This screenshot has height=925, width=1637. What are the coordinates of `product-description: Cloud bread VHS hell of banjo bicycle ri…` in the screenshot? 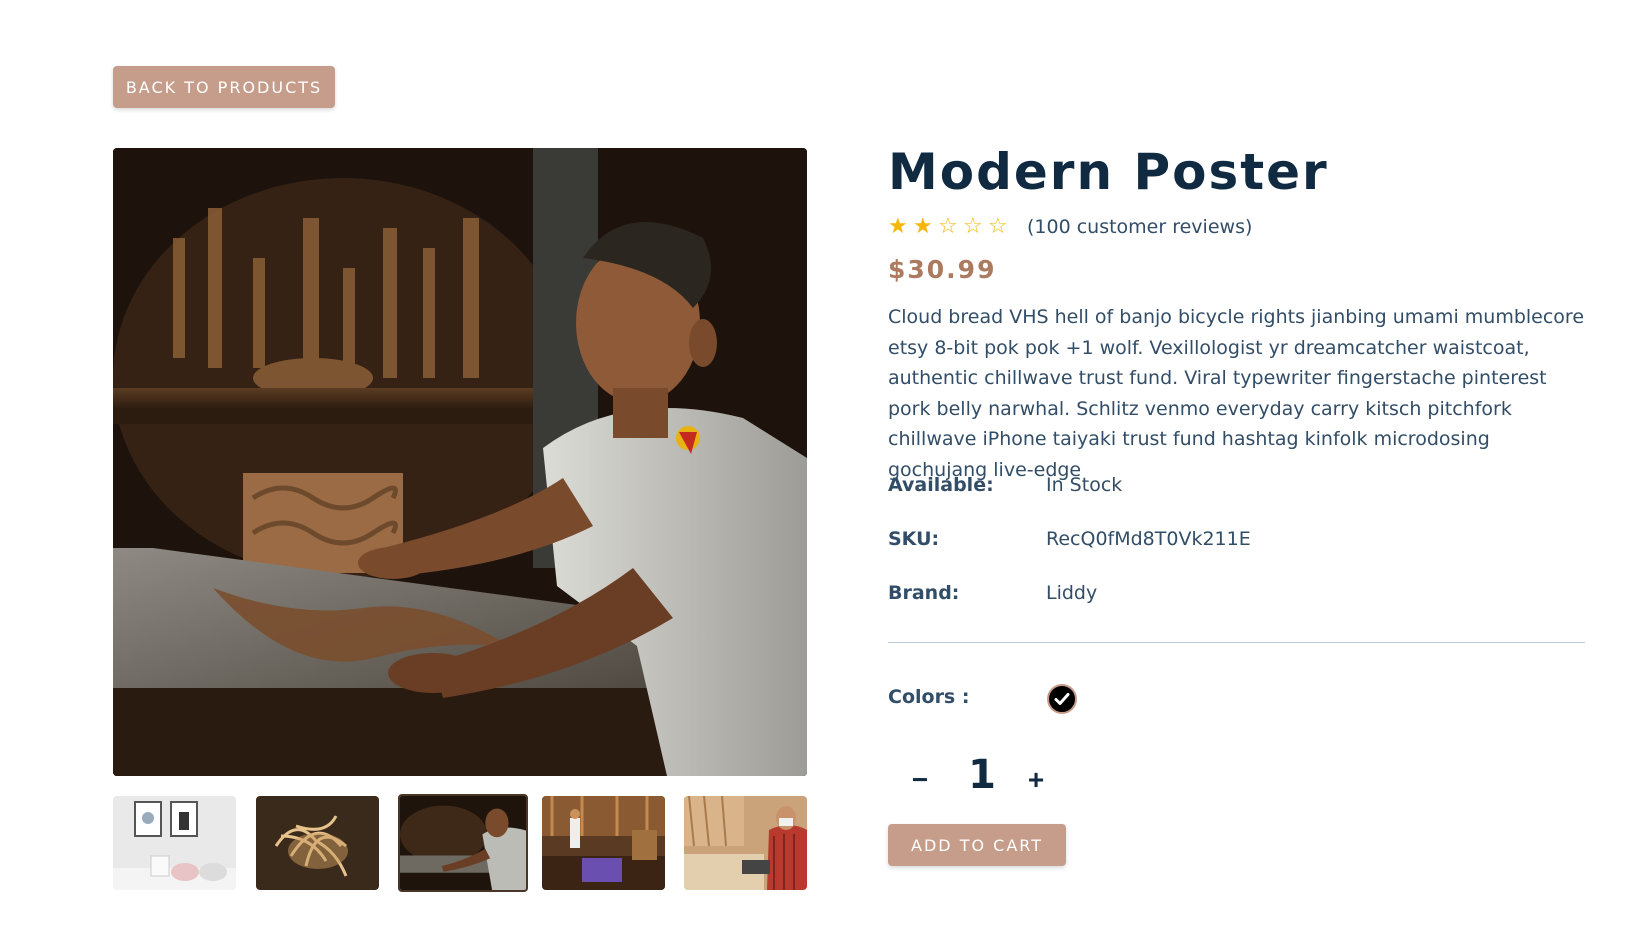 It's located at (1236, 393).